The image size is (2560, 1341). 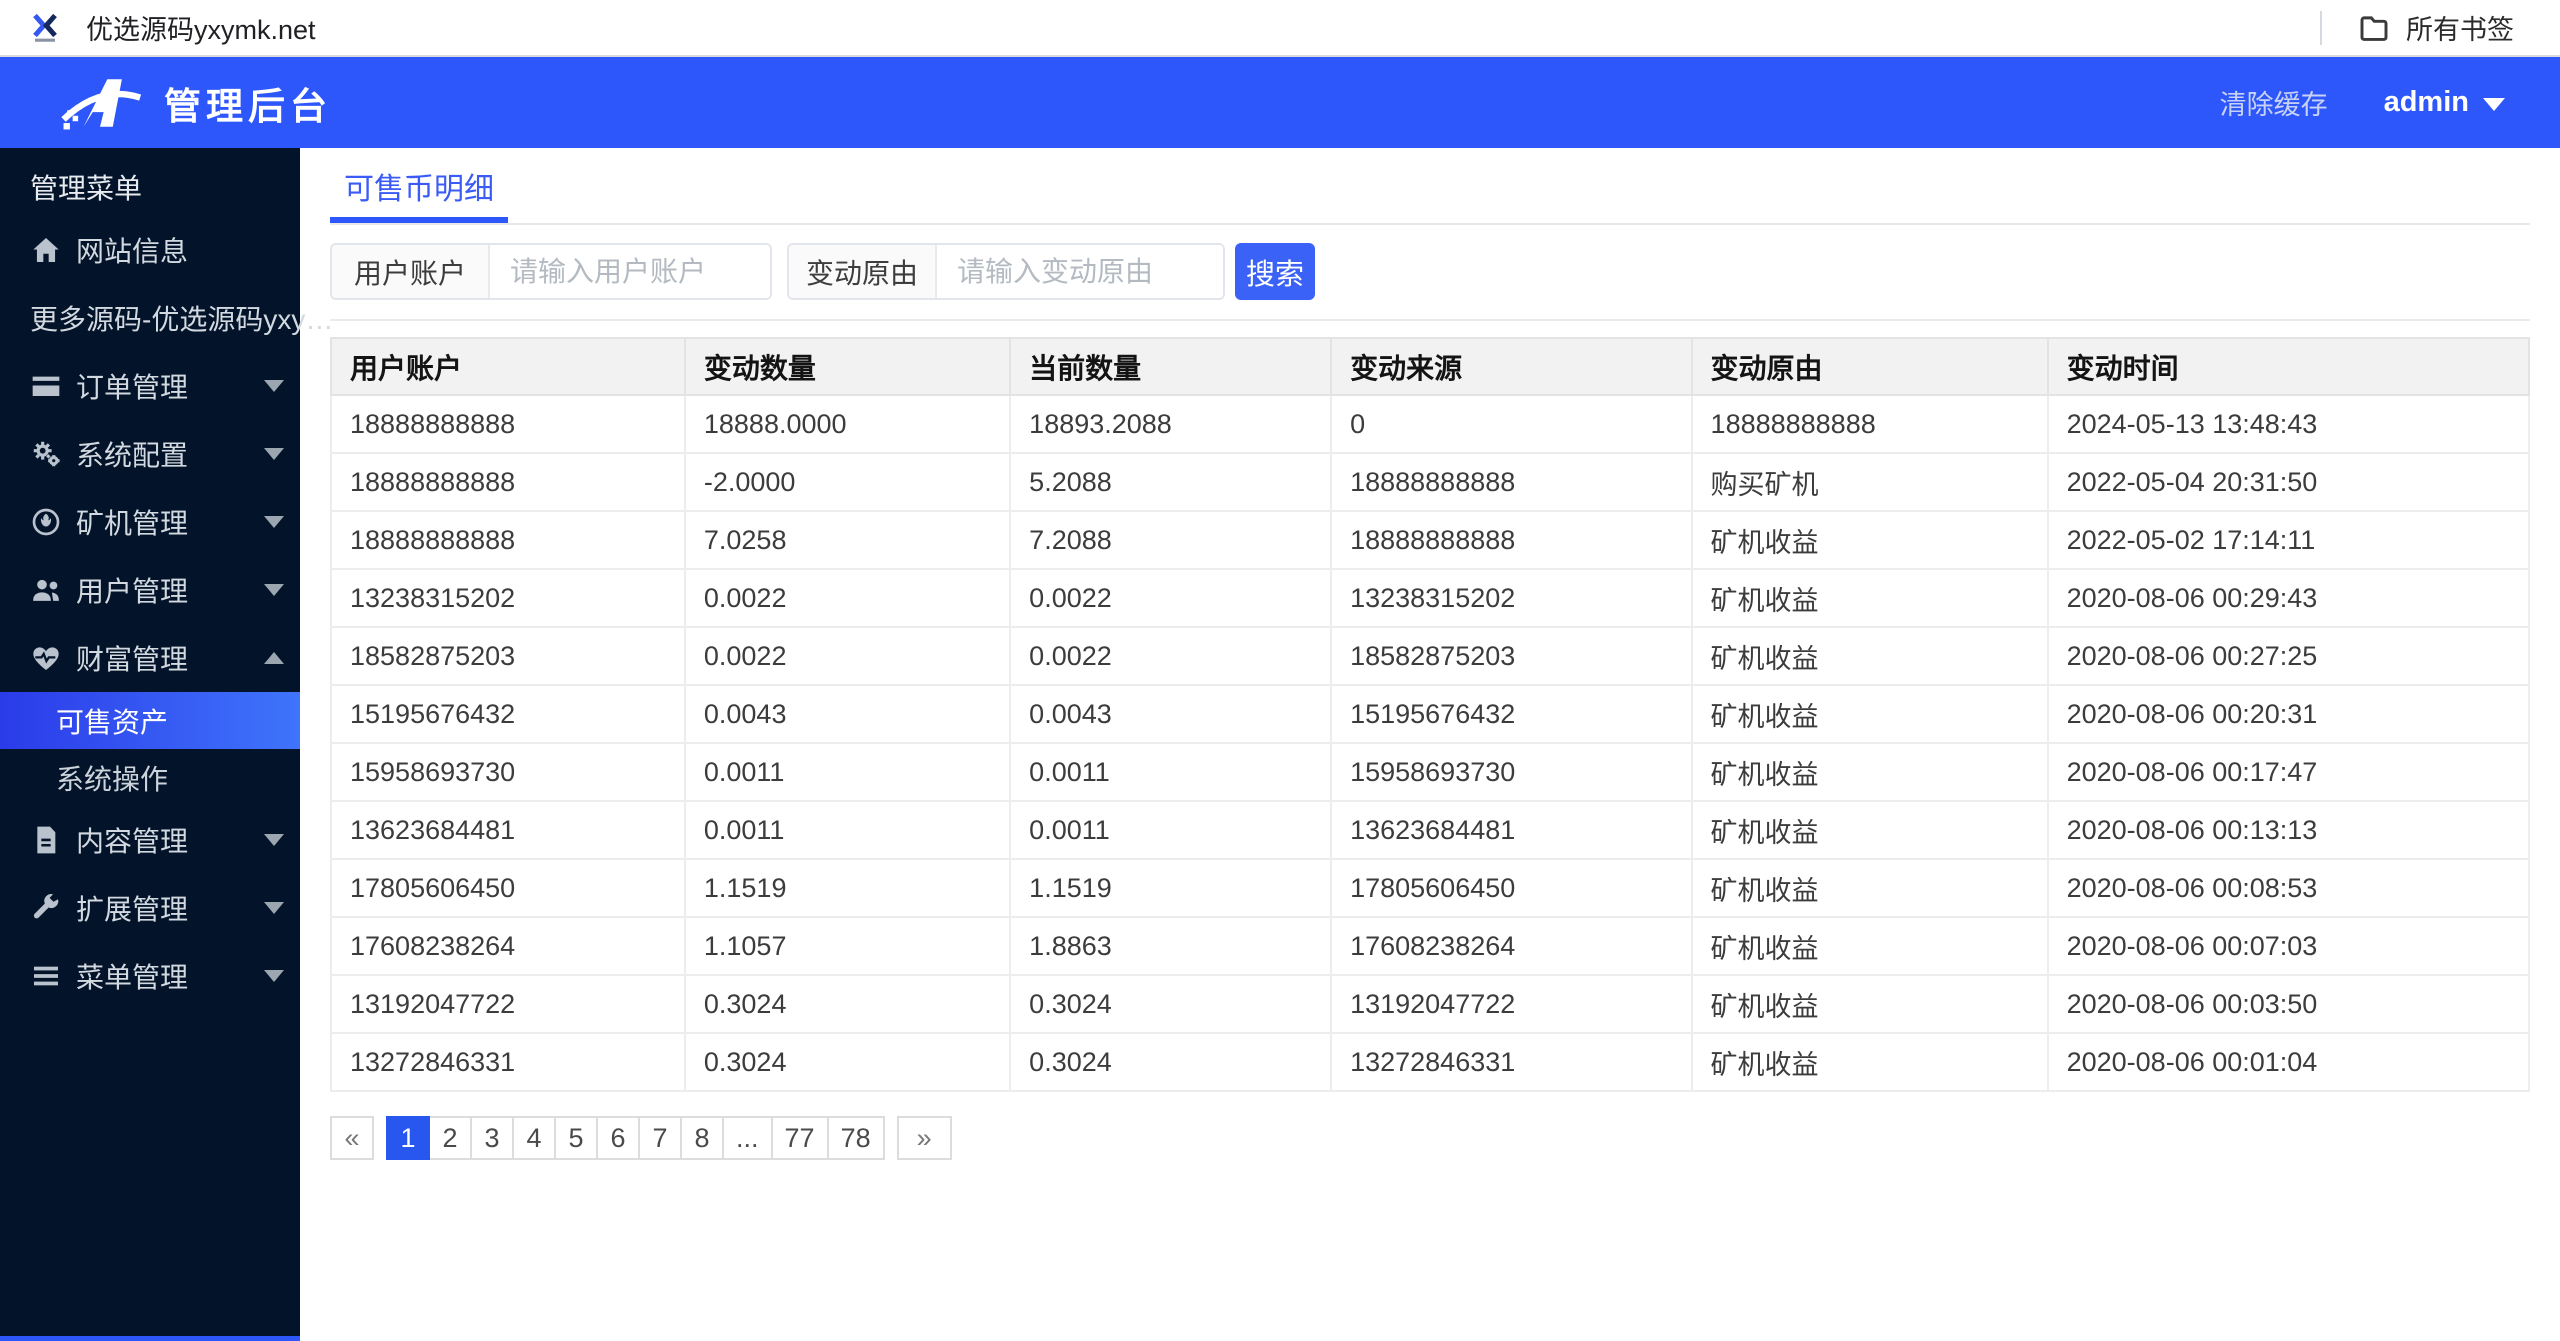 I want to click on sidebar-subitem: 系统操作, so click(x=150, y=777).